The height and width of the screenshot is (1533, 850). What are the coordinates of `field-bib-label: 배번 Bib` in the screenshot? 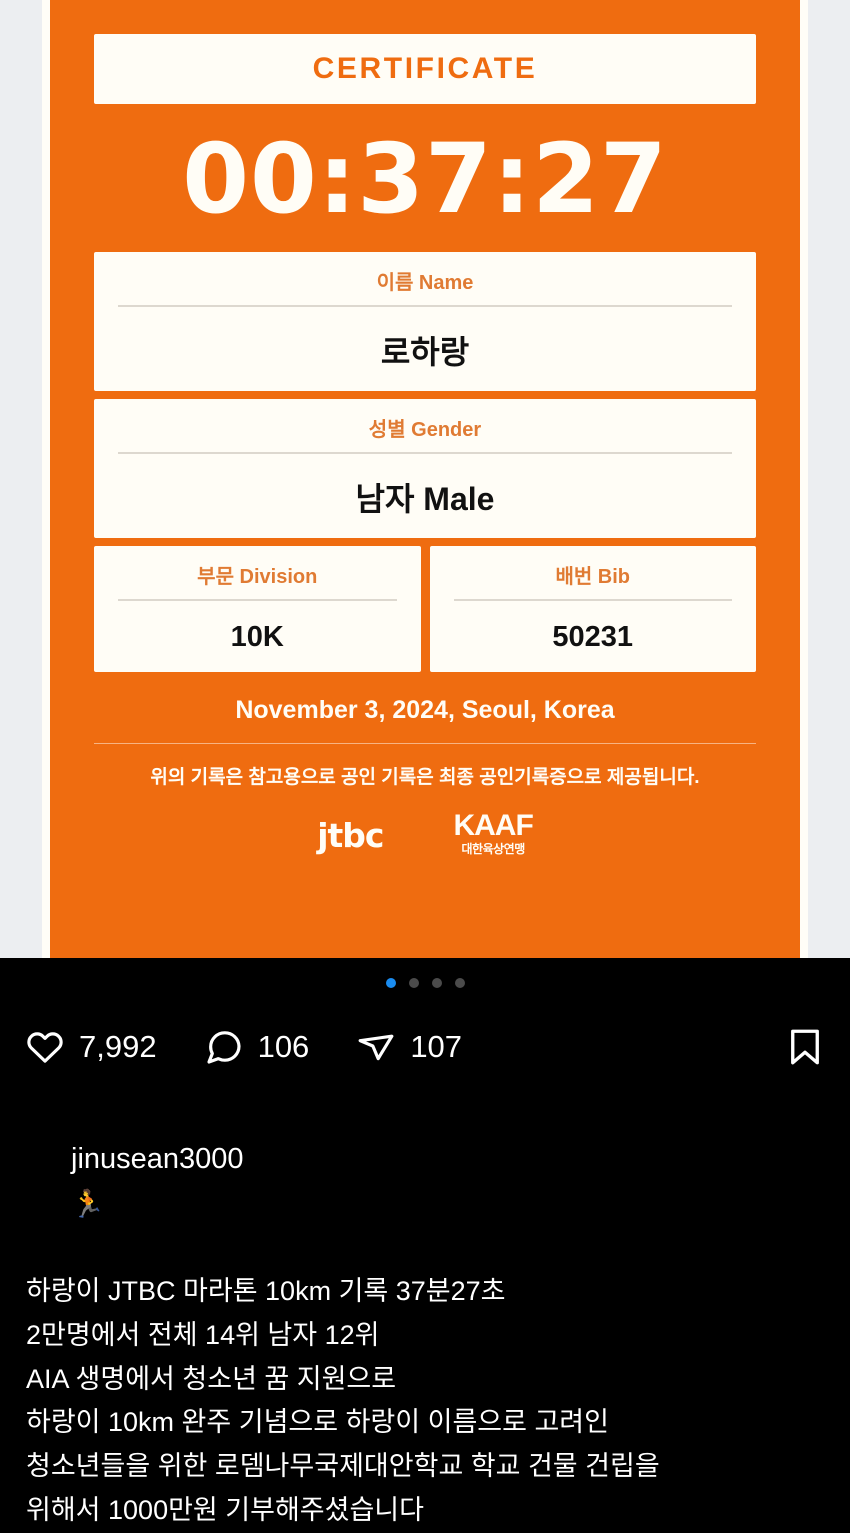 It's located at (593, 576).